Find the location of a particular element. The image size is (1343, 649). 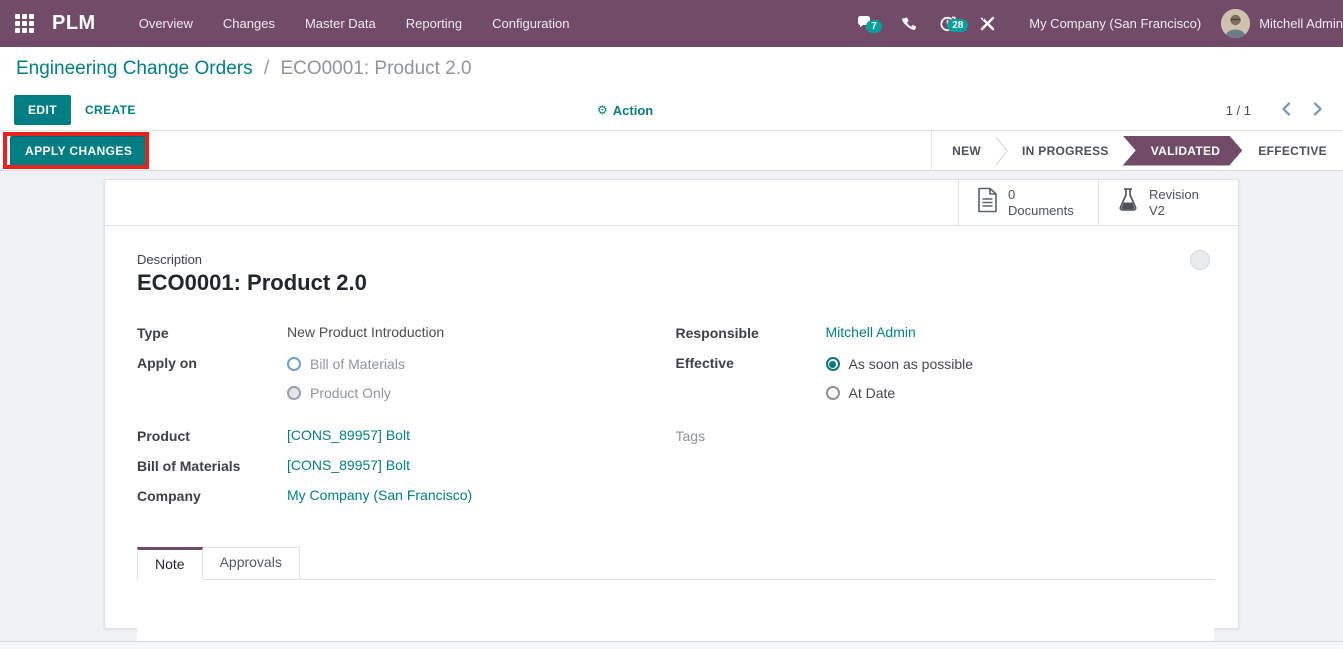

pager-previous-button is located at coordinates (1286, 110).